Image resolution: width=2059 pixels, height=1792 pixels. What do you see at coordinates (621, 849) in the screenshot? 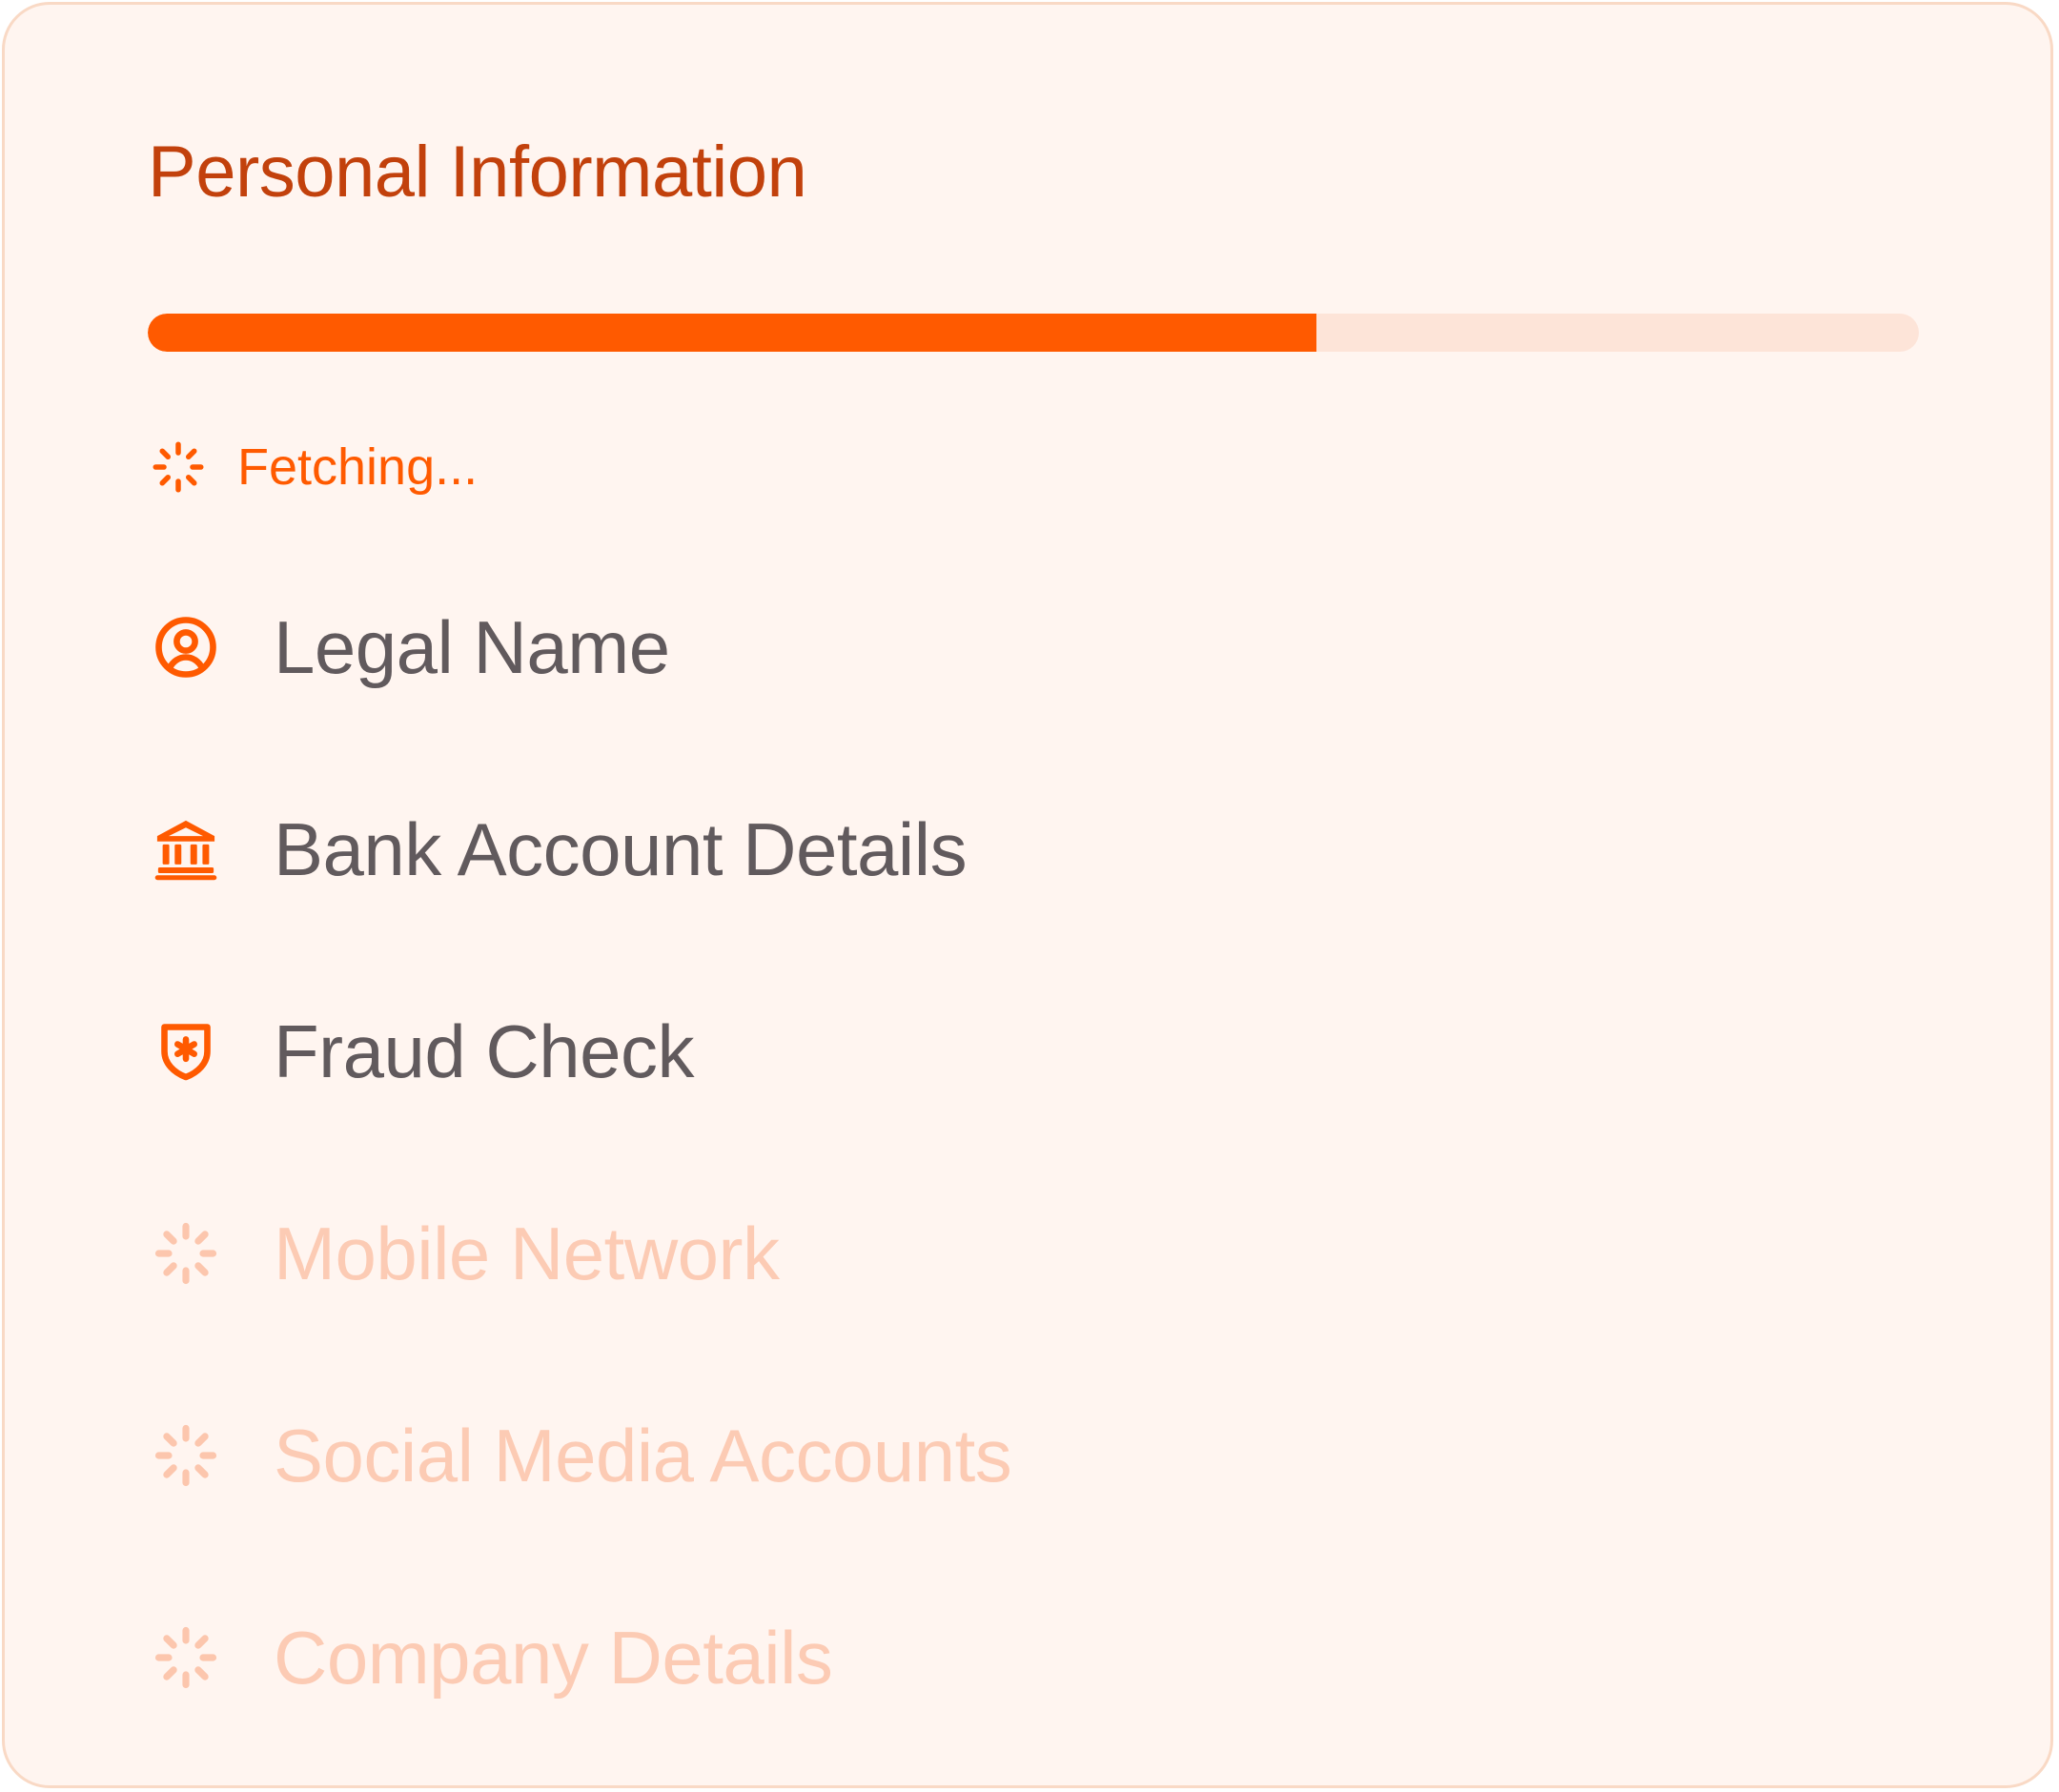
I see `check-item-label: Bank Account Details` at bounding box center [621, 849].